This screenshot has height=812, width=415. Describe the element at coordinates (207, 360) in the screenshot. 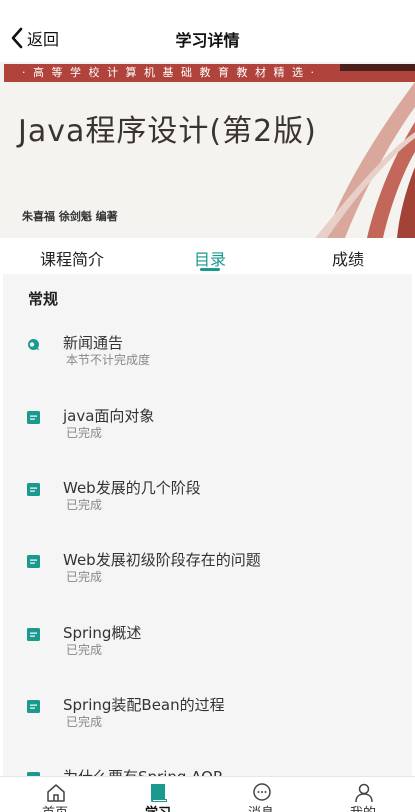

I see `list-item: 新闻通告 本节不计完成度` at that location.